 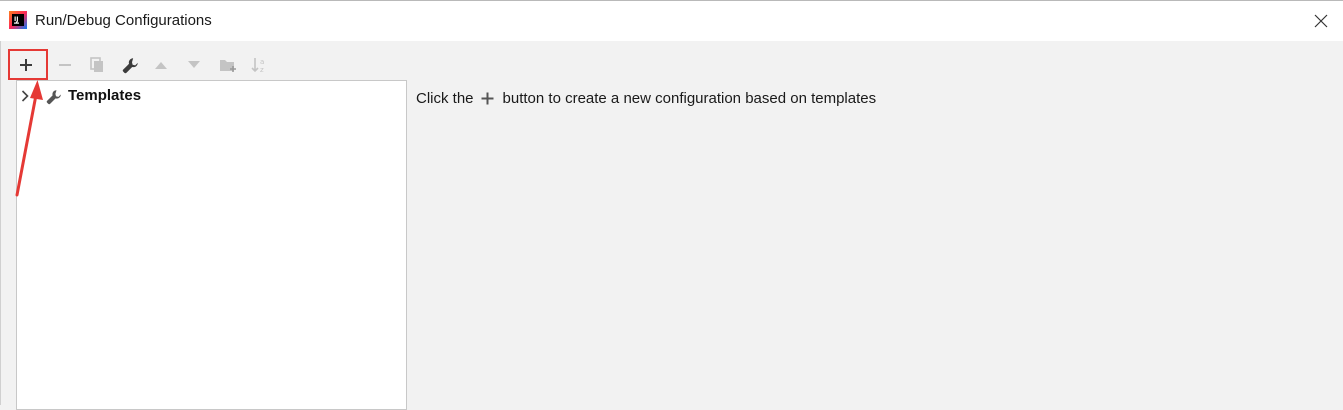 I want to click on move-up-button, so click(x=161, y=65).